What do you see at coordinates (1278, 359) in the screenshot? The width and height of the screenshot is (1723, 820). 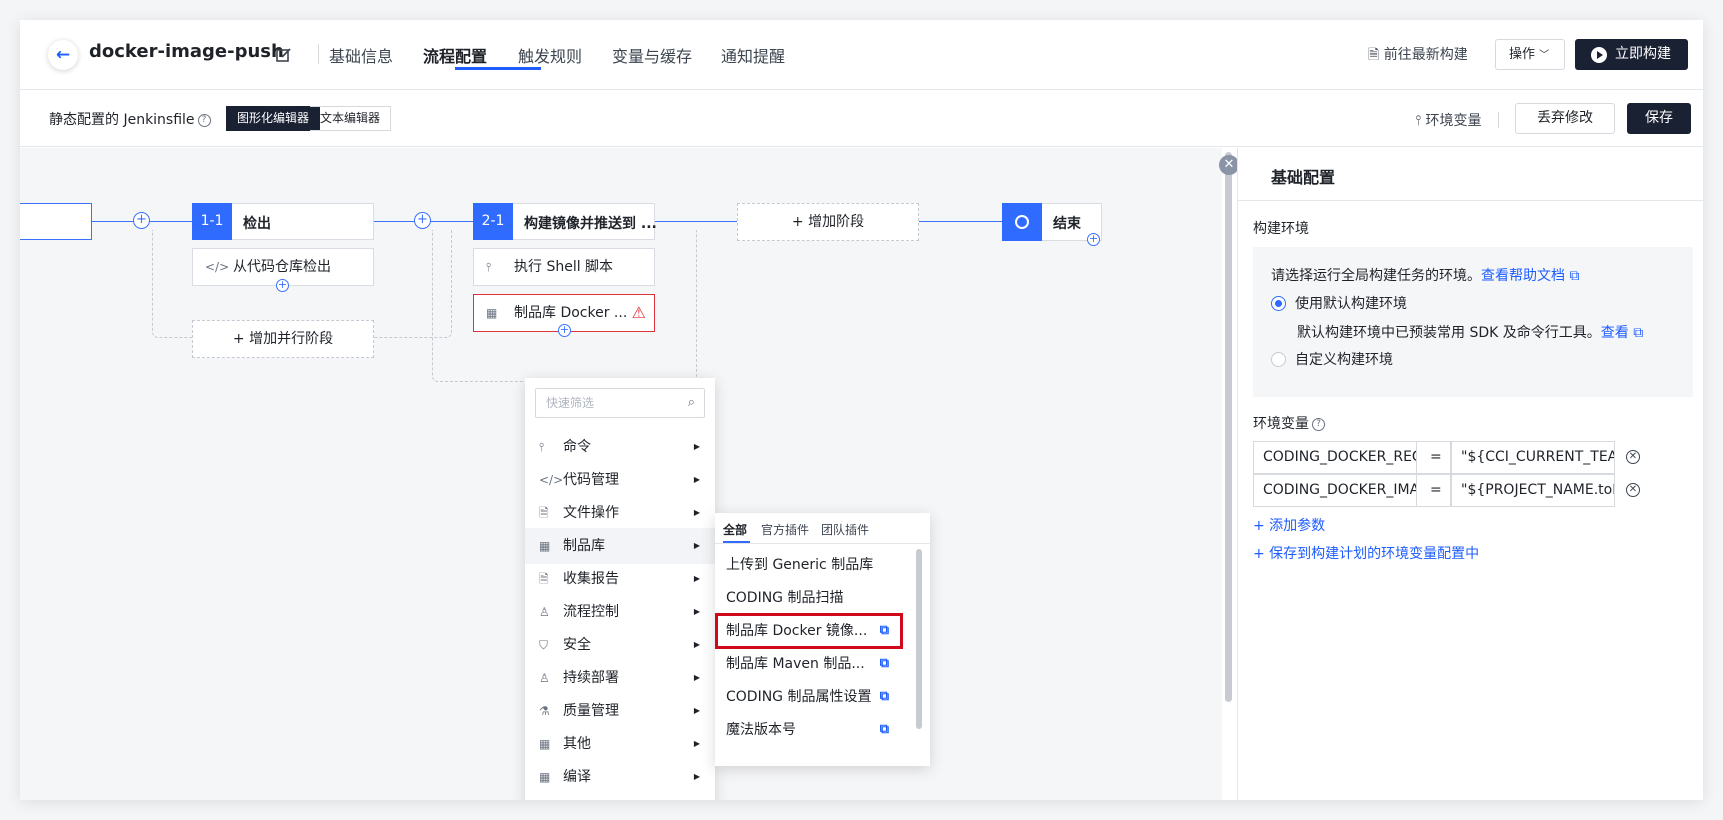 I see `radio-custom-env` at bounding box center [1278, 359].